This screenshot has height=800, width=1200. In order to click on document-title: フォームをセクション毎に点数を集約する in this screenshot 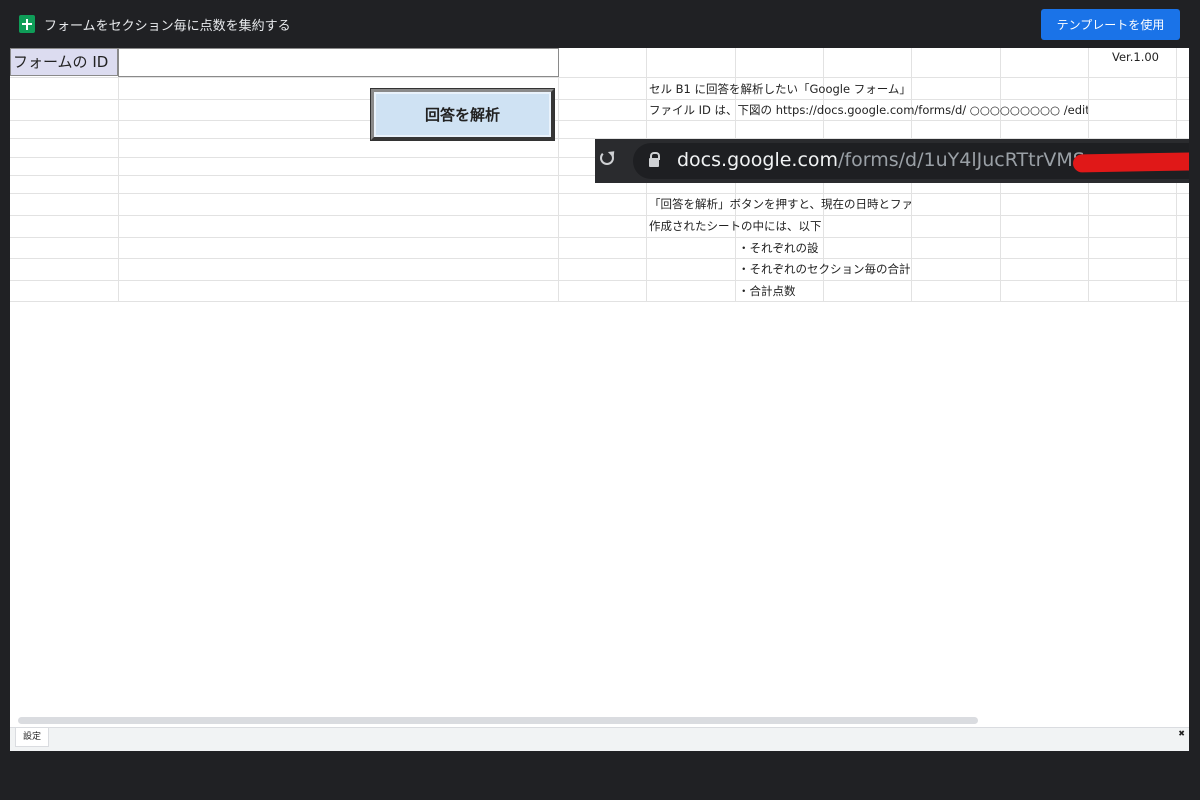, I will do `click(167, 26)`.